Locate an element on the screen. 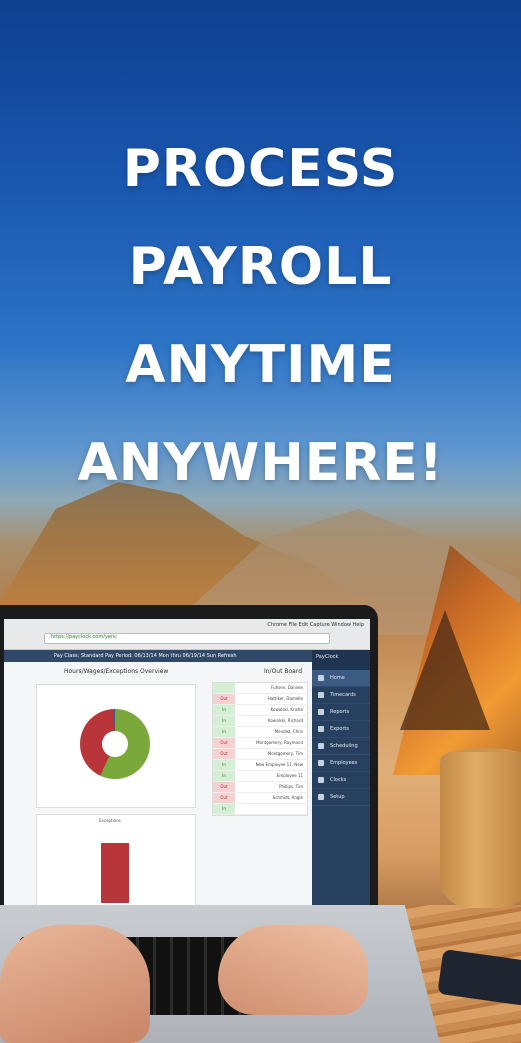  table-row: Out Hattiker, Damelle is located at coordinates (260, 699).